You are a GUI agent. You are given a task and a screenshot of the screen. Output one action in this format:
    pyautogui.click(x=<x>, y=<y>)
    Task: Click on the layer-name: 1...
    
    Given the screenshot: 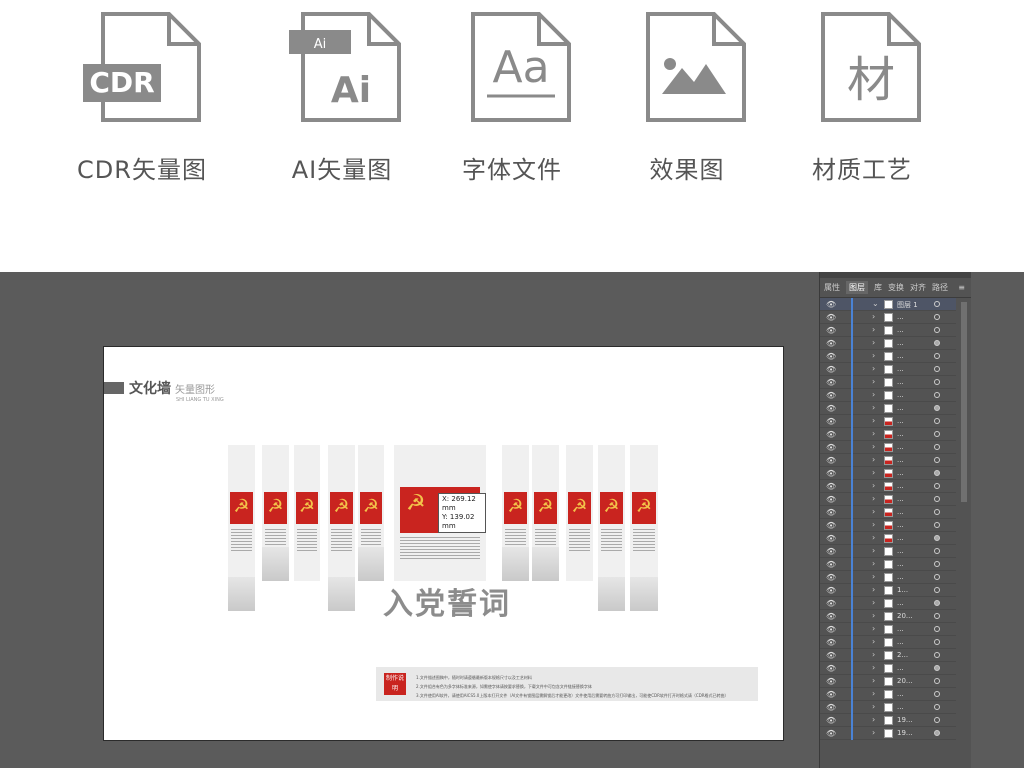 What is the action you would take?
    pyautogui.click(x=902, y=590)
    